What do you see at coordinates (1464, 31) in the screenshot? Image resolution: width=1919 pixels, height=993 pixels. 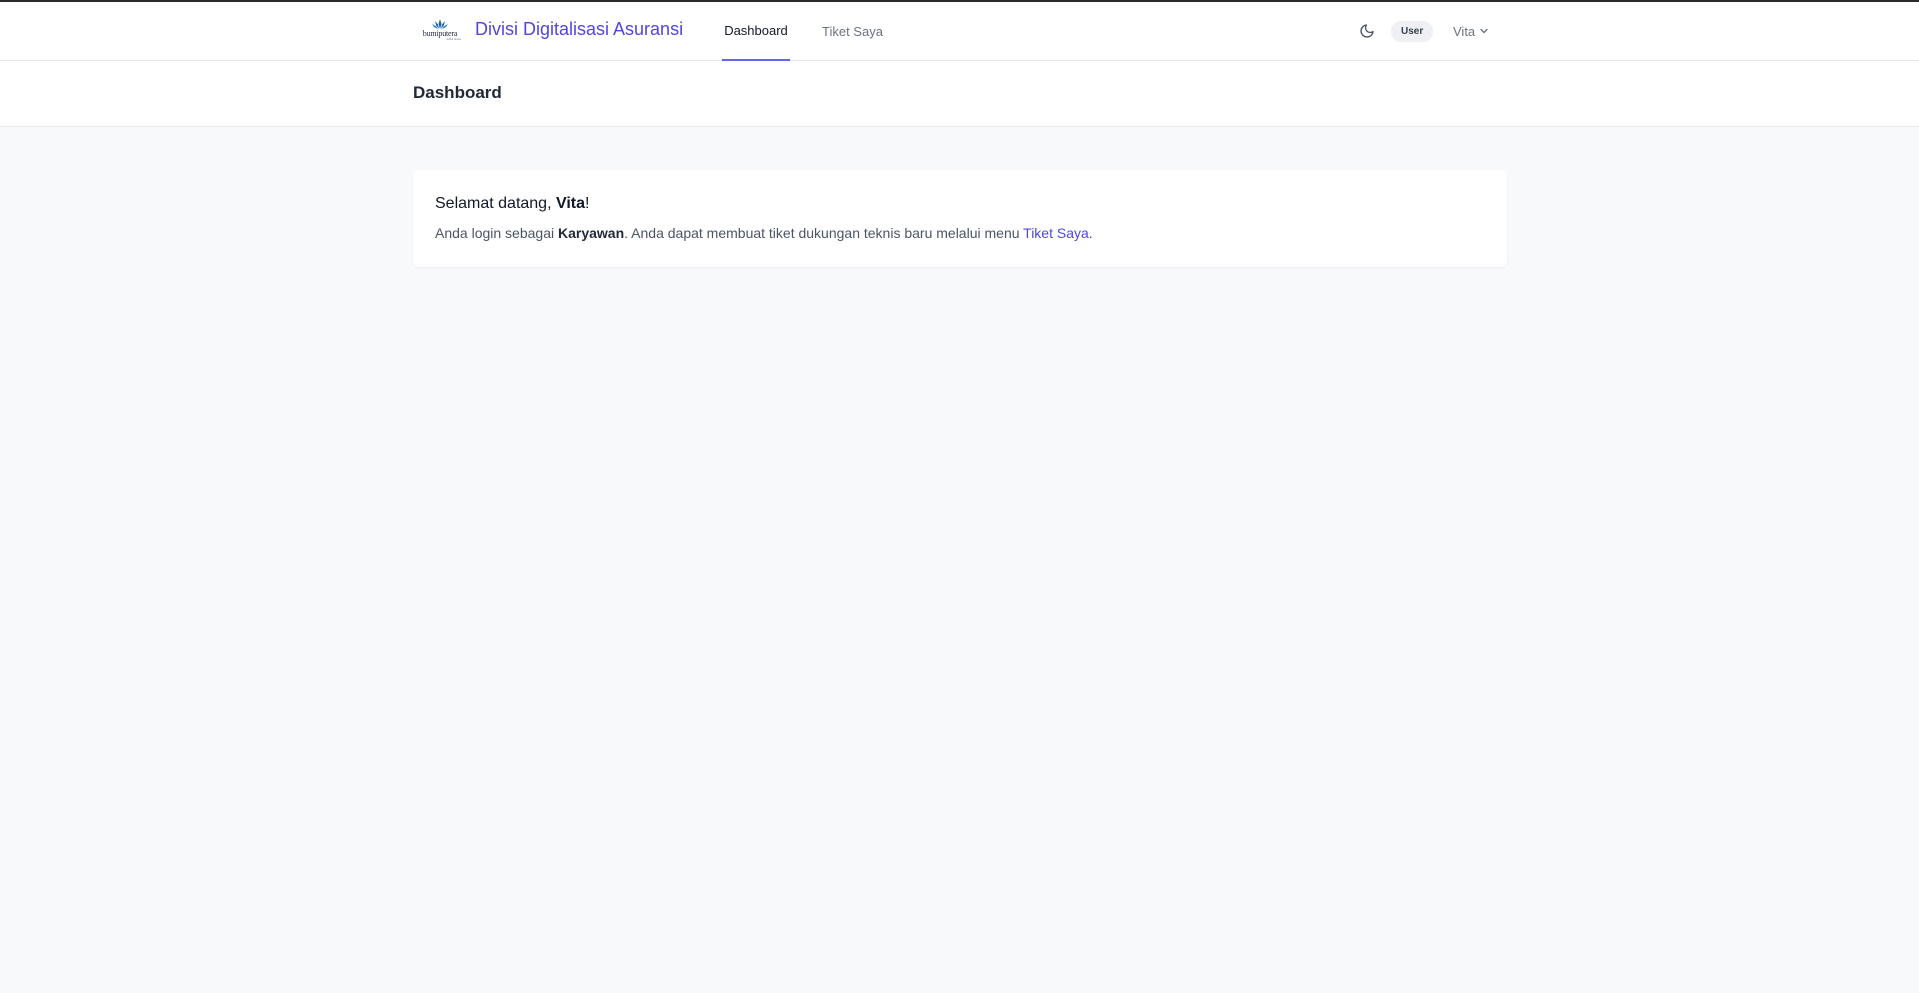 I see `user-name: Vita` at bounding box center [1464, 31].